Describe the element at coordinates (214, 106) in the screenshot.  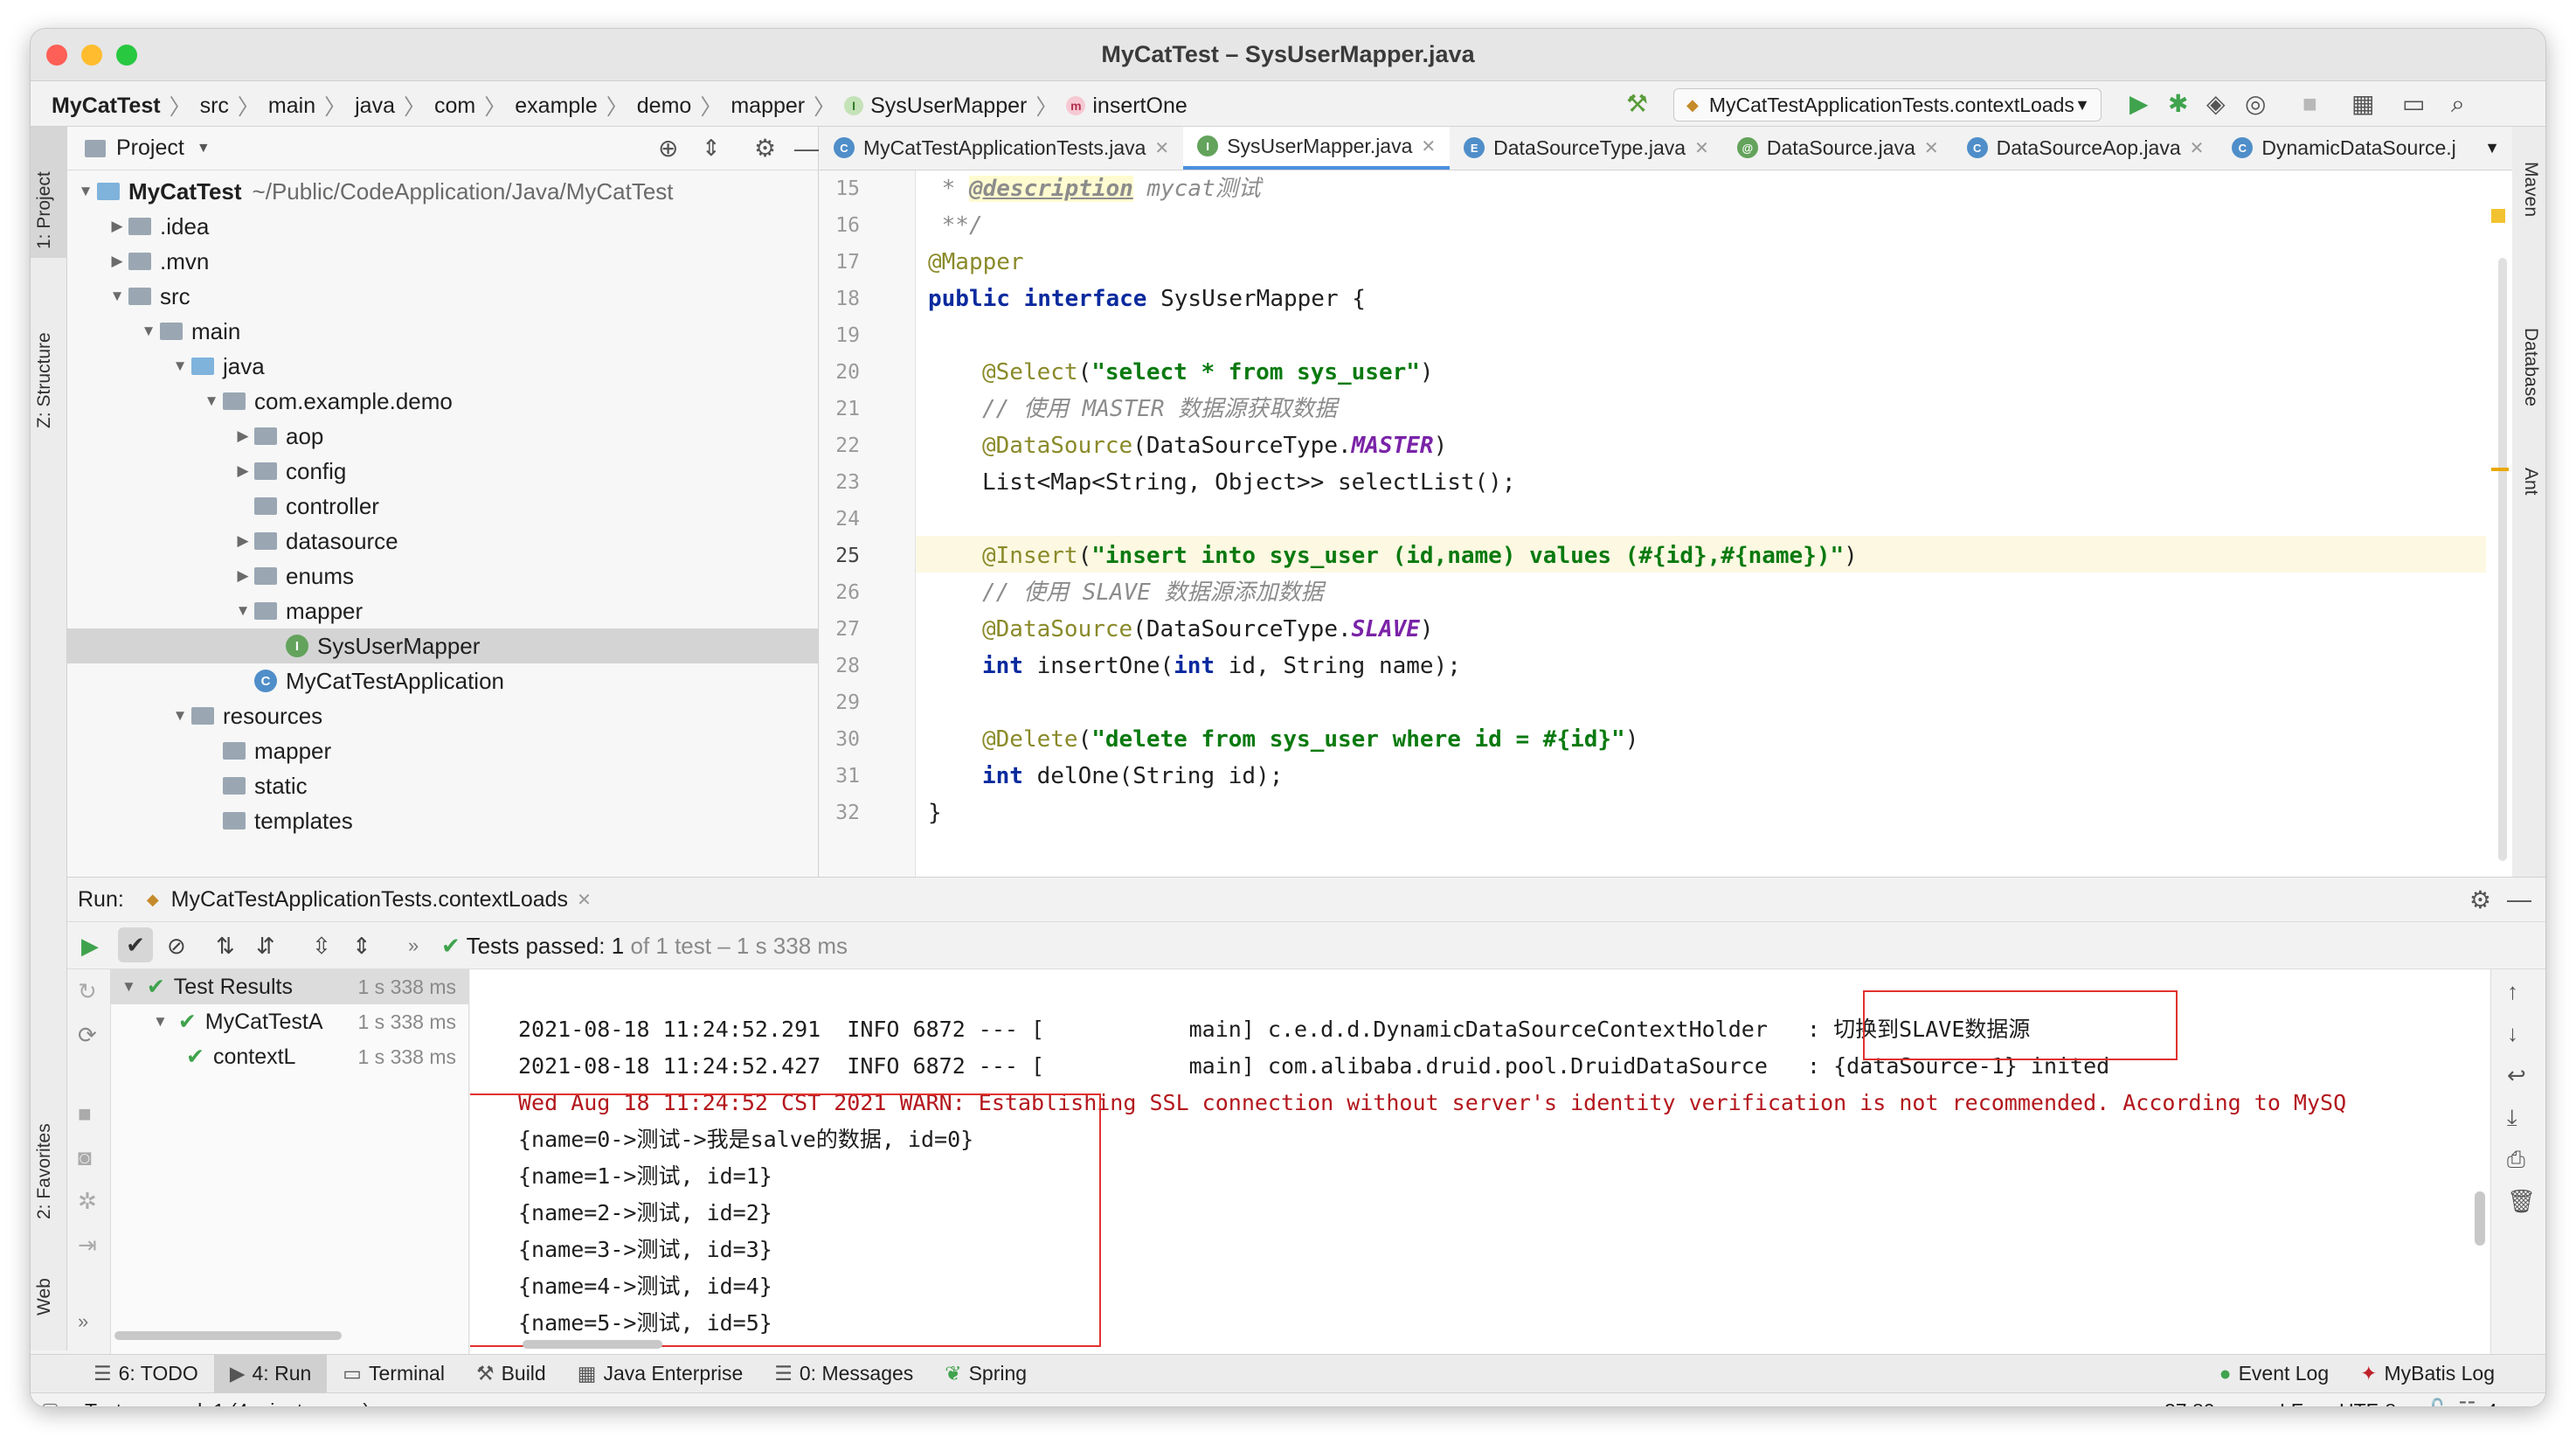
I see `breadcrumb-item: src` at that location.